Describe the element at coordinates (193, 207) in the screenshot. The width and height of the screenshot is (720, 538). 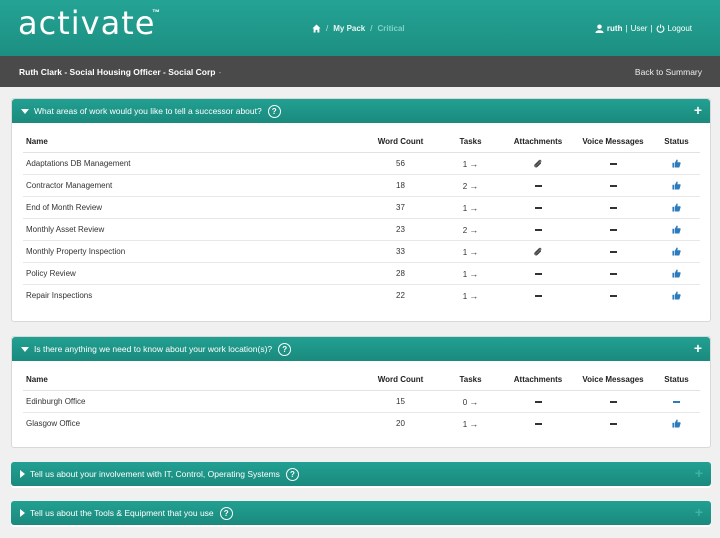
I see `row-name: End of Month Review` at that location.